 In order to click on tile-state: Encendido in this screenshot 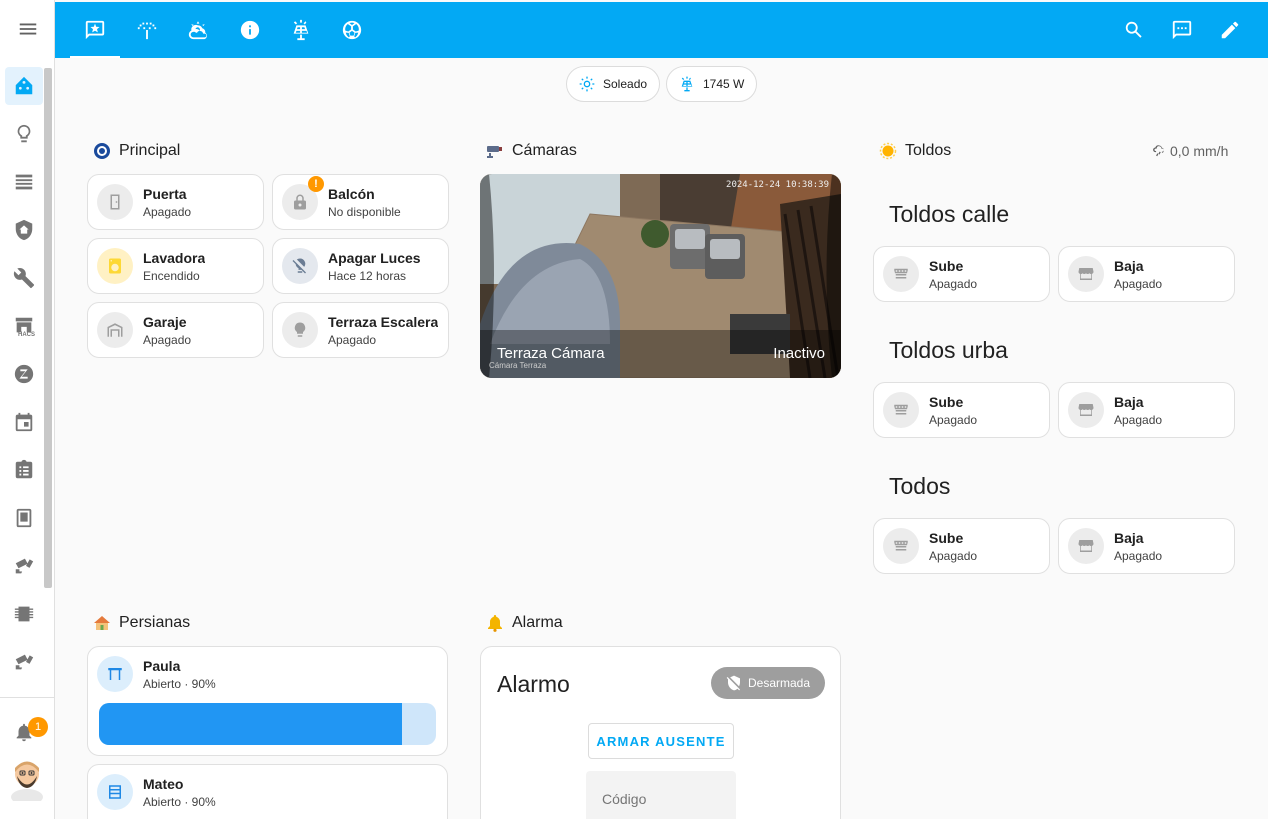, I will do `click(171, 275)`.